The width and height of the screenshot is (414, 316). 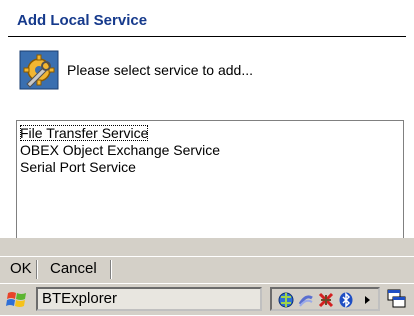 I want to click on ok-button: OK, so click(x=21, y=268).